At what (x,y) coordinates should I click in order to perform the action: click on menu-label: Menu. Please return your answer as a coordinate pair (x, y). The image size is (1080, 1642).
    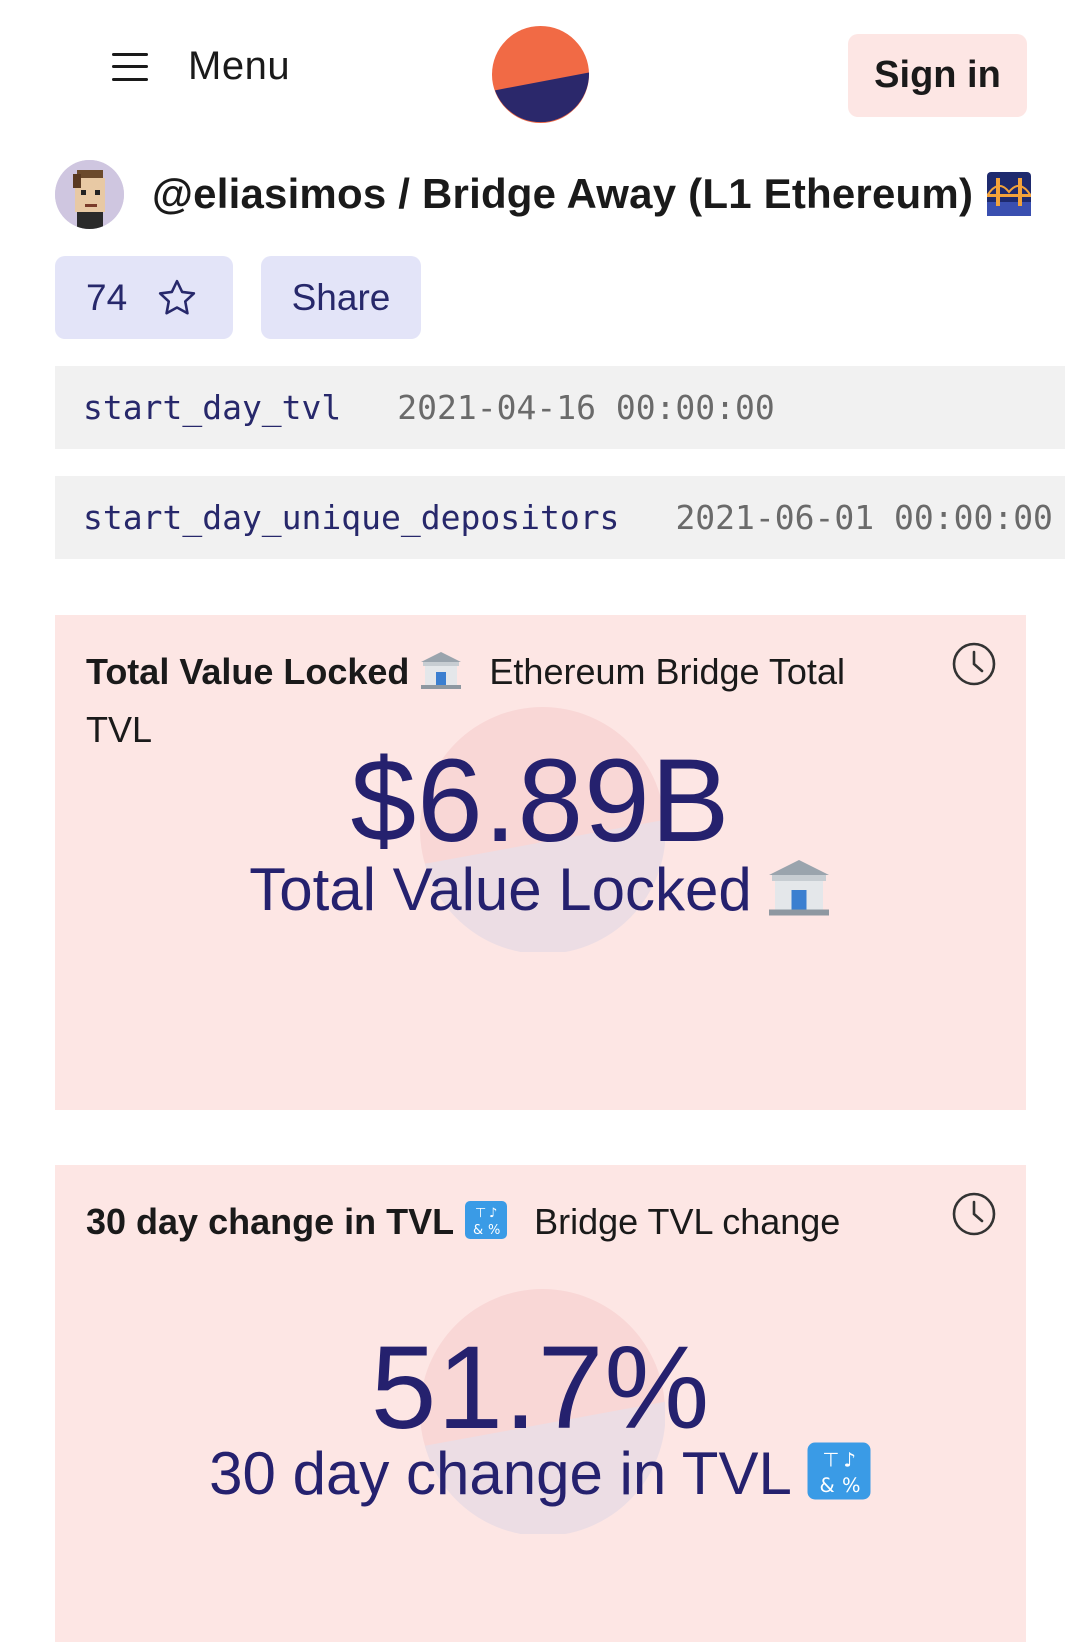
    Looking at the image, I should click on (239, 66).